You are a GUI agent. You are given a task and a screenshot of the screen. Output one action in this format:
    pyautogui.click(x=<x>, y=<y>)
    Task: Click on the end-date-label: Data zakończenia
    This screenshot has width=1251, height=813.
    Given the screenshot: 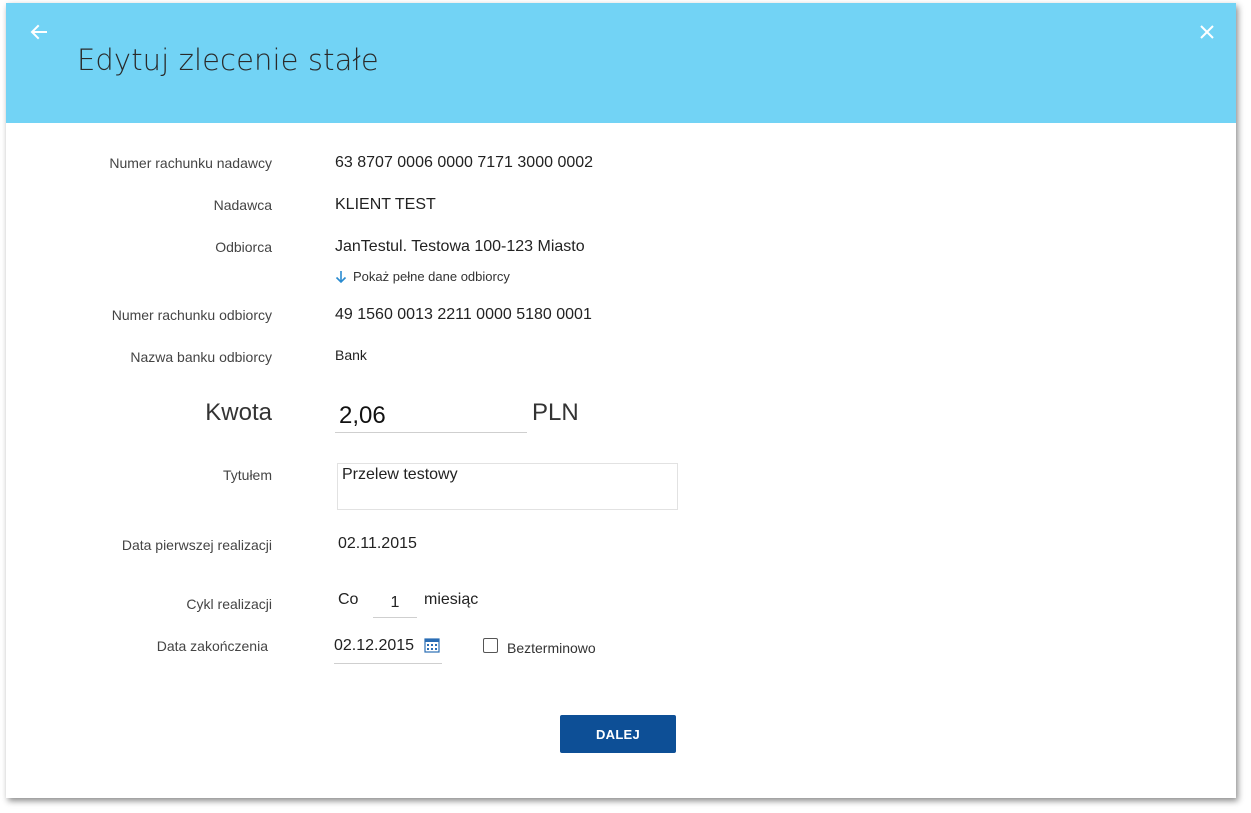 What is the action you would take?
    pyautogui.click(x=212, y=646)
    